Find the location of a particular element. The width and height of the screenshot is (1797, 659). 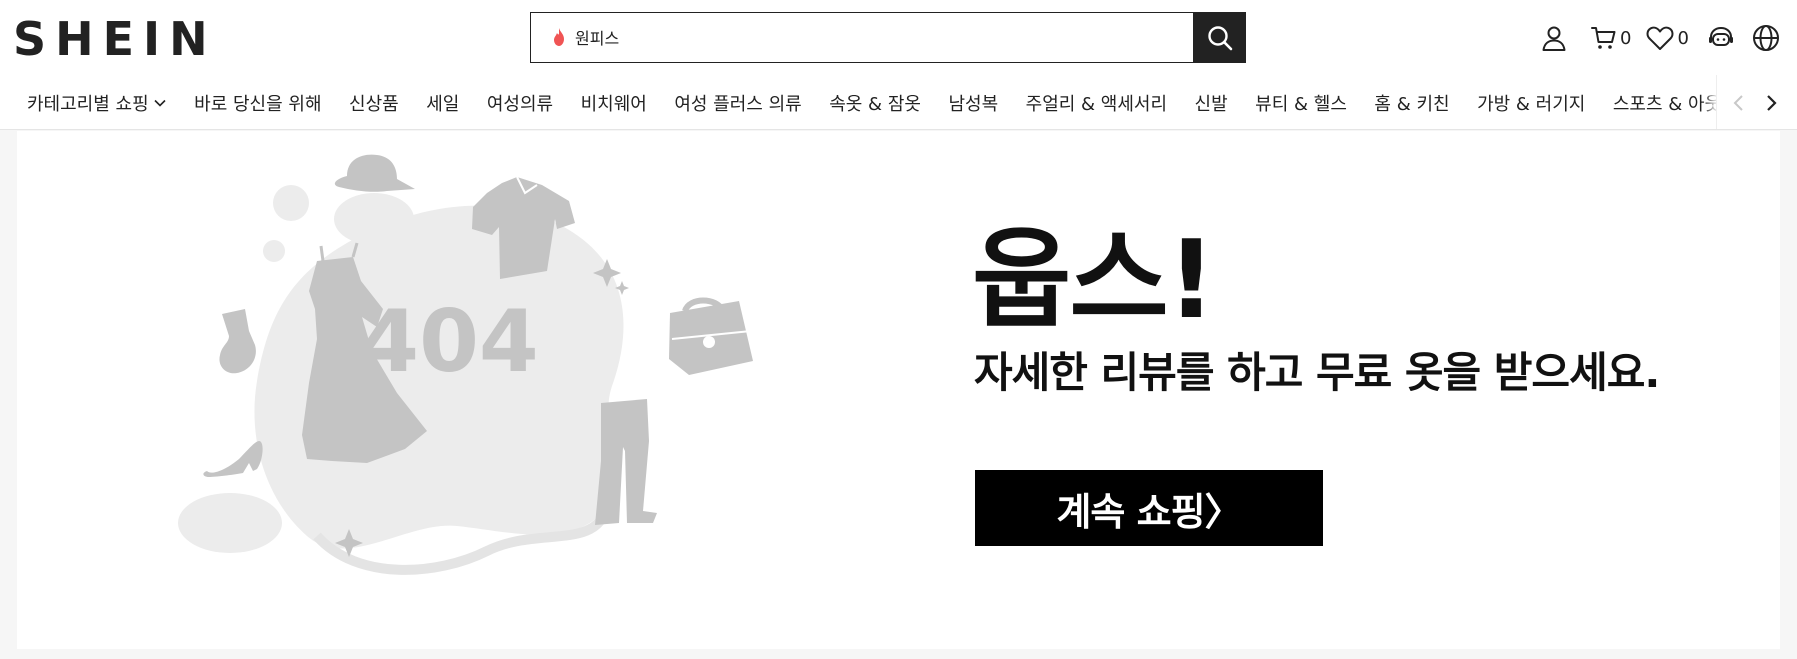

user-icon is located at coordinates (1554, 38).